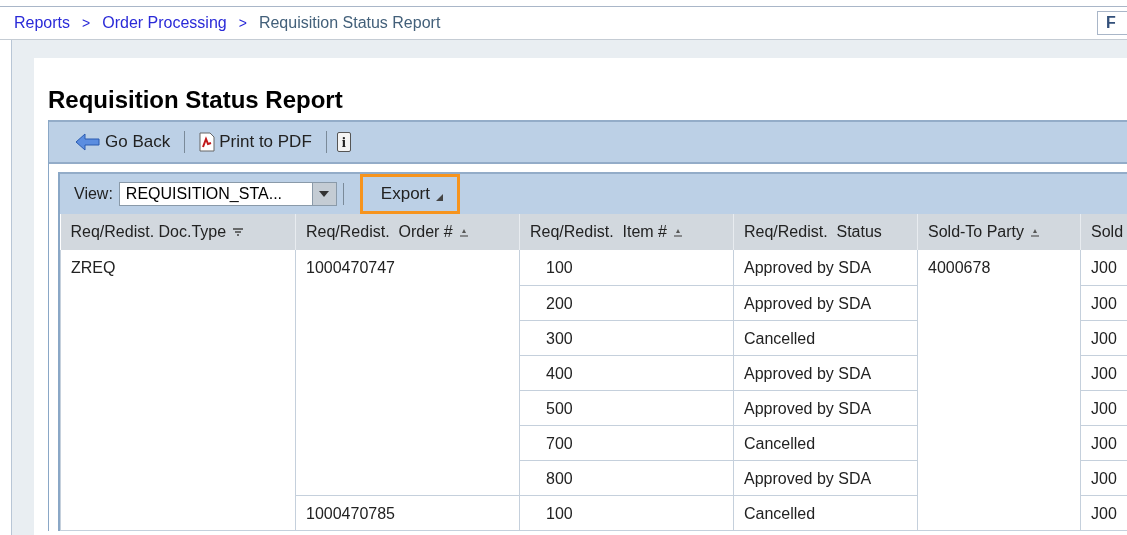  What do you see at coordinates (123, 142) in the screenshot?
I see `go-back-button: Go Back` at bounding box center [123, 142].